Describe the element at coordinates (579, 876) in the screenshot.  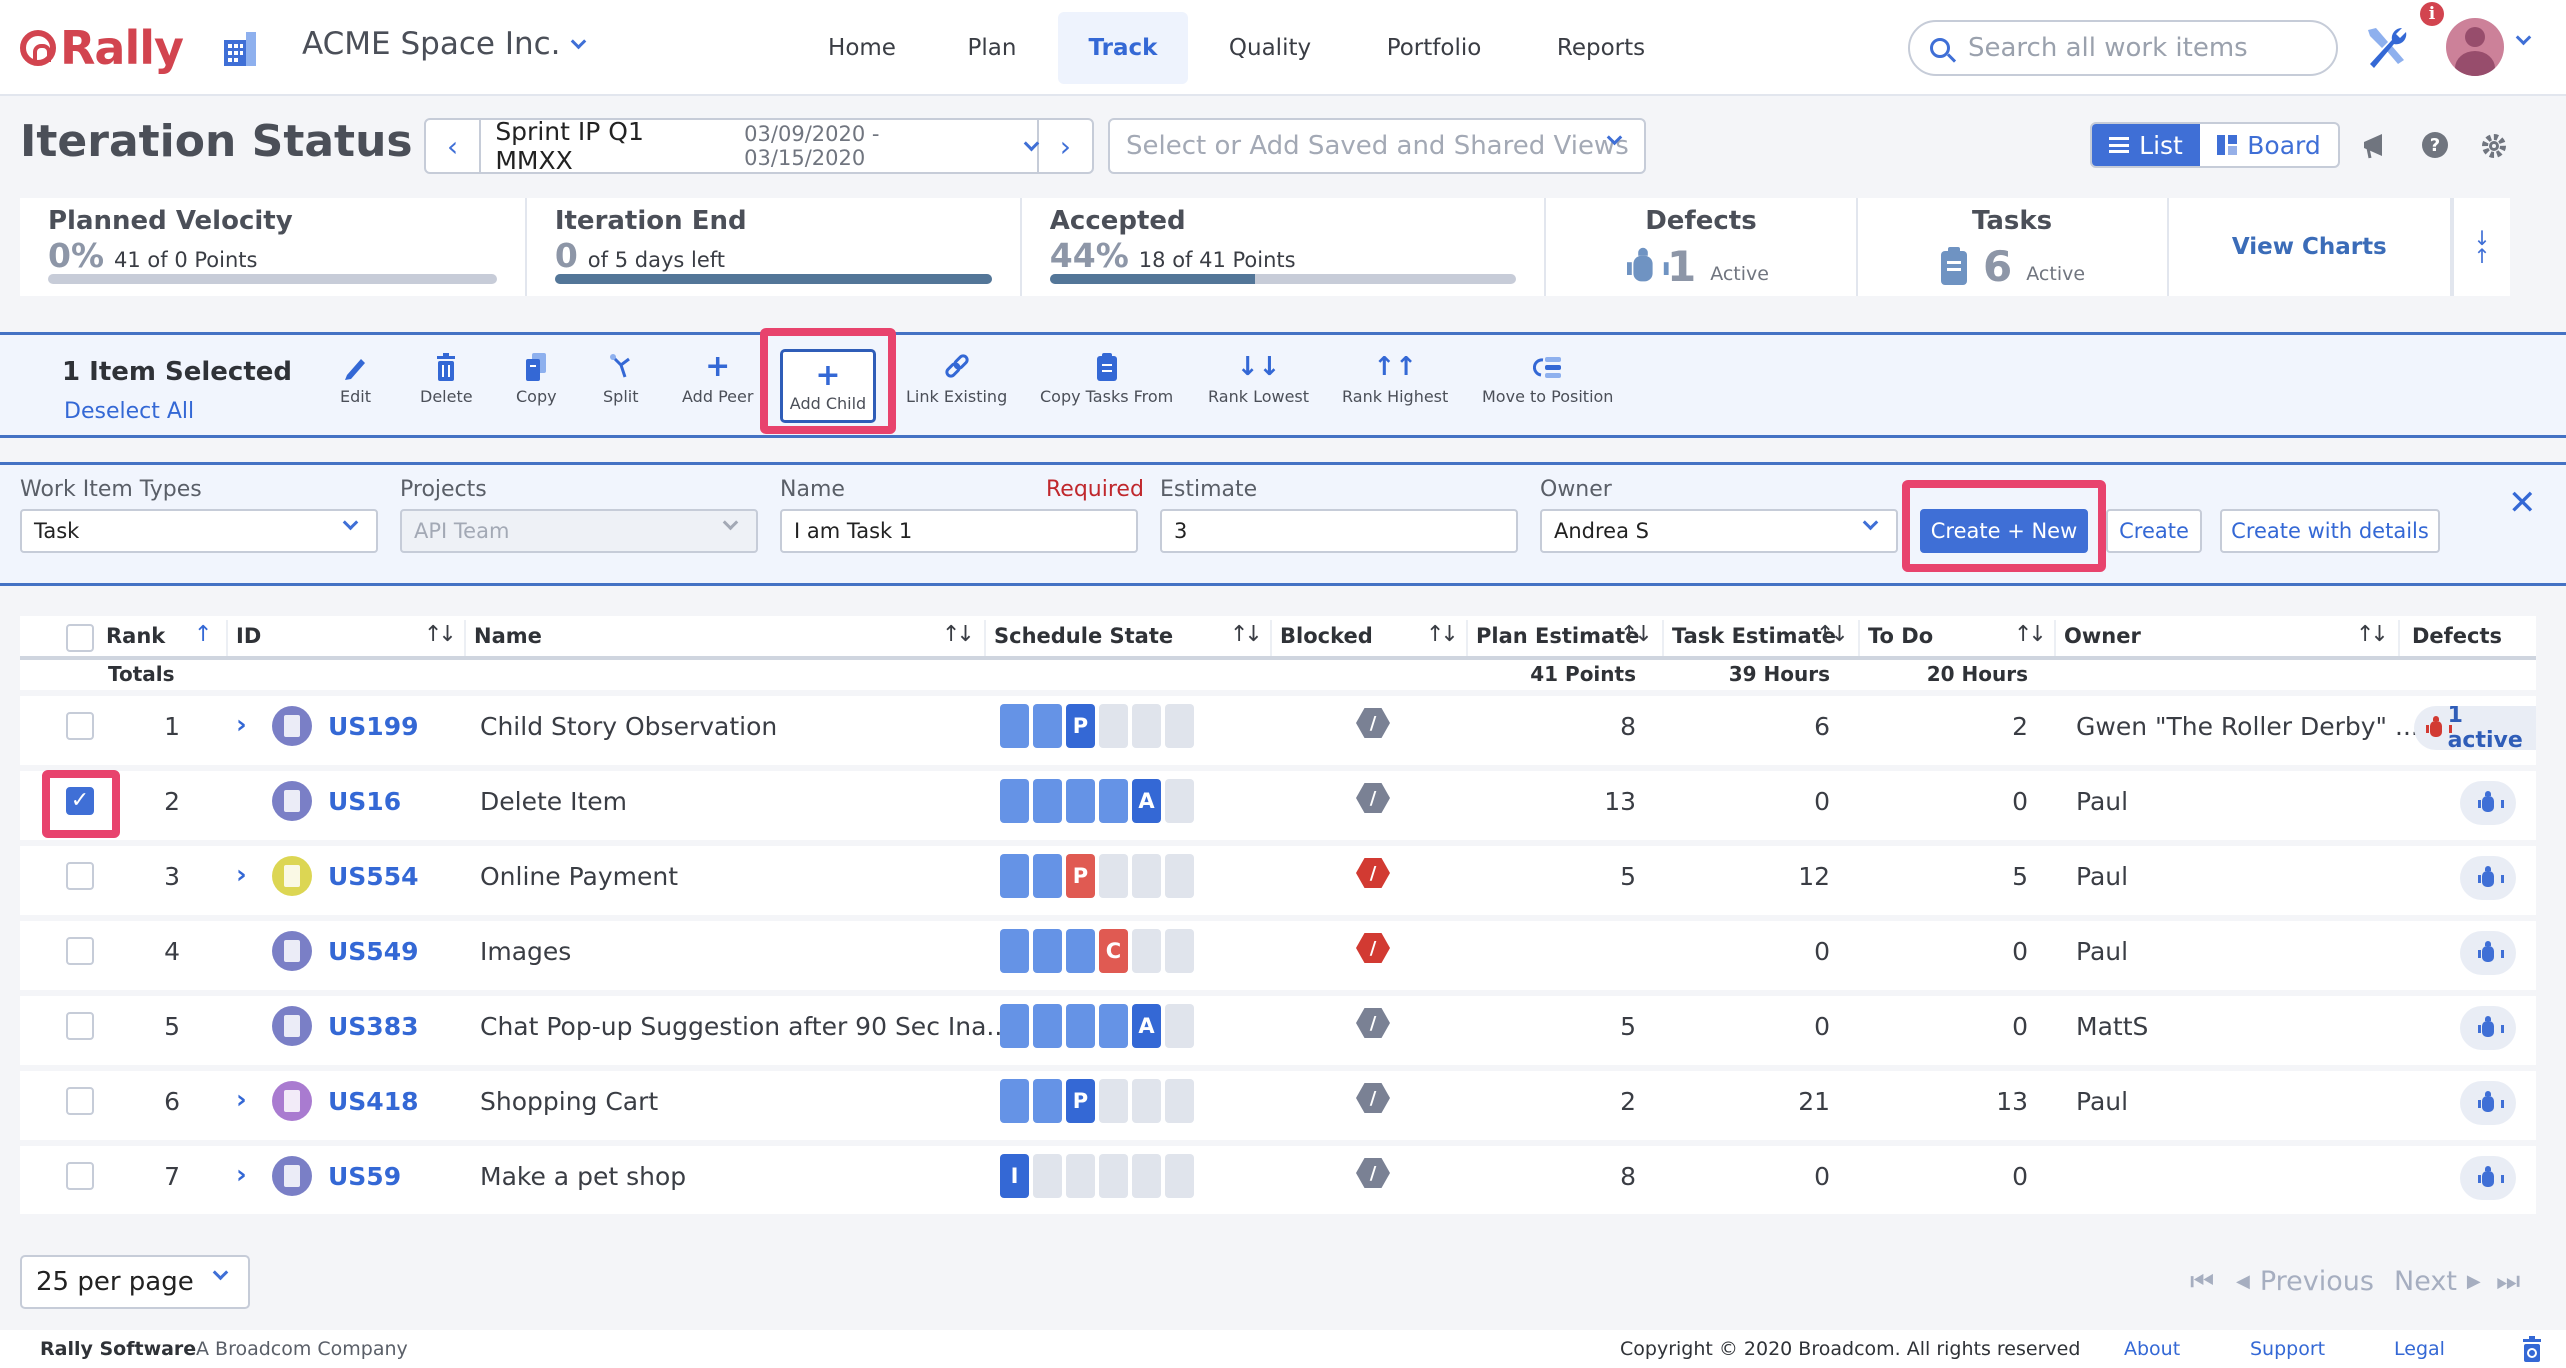
I see `story-name: Online Payment` at that location.